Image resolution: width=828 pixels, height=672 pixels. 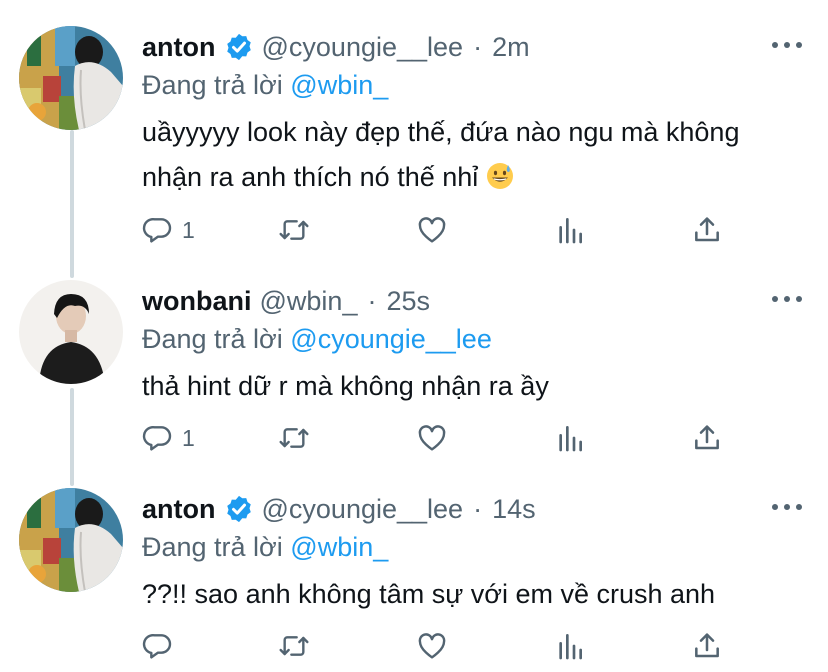 I want to click on tweet-header: wonbani @wbin_ · 25s, so click(x=475, y=301).